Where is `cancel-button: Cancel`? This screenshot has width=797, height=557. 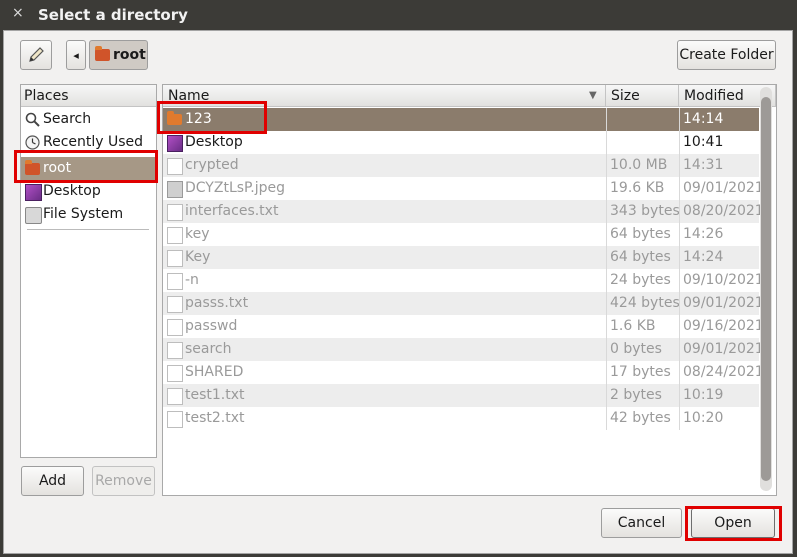
cancel-button: Cancel is located at coordinates (641, 523).